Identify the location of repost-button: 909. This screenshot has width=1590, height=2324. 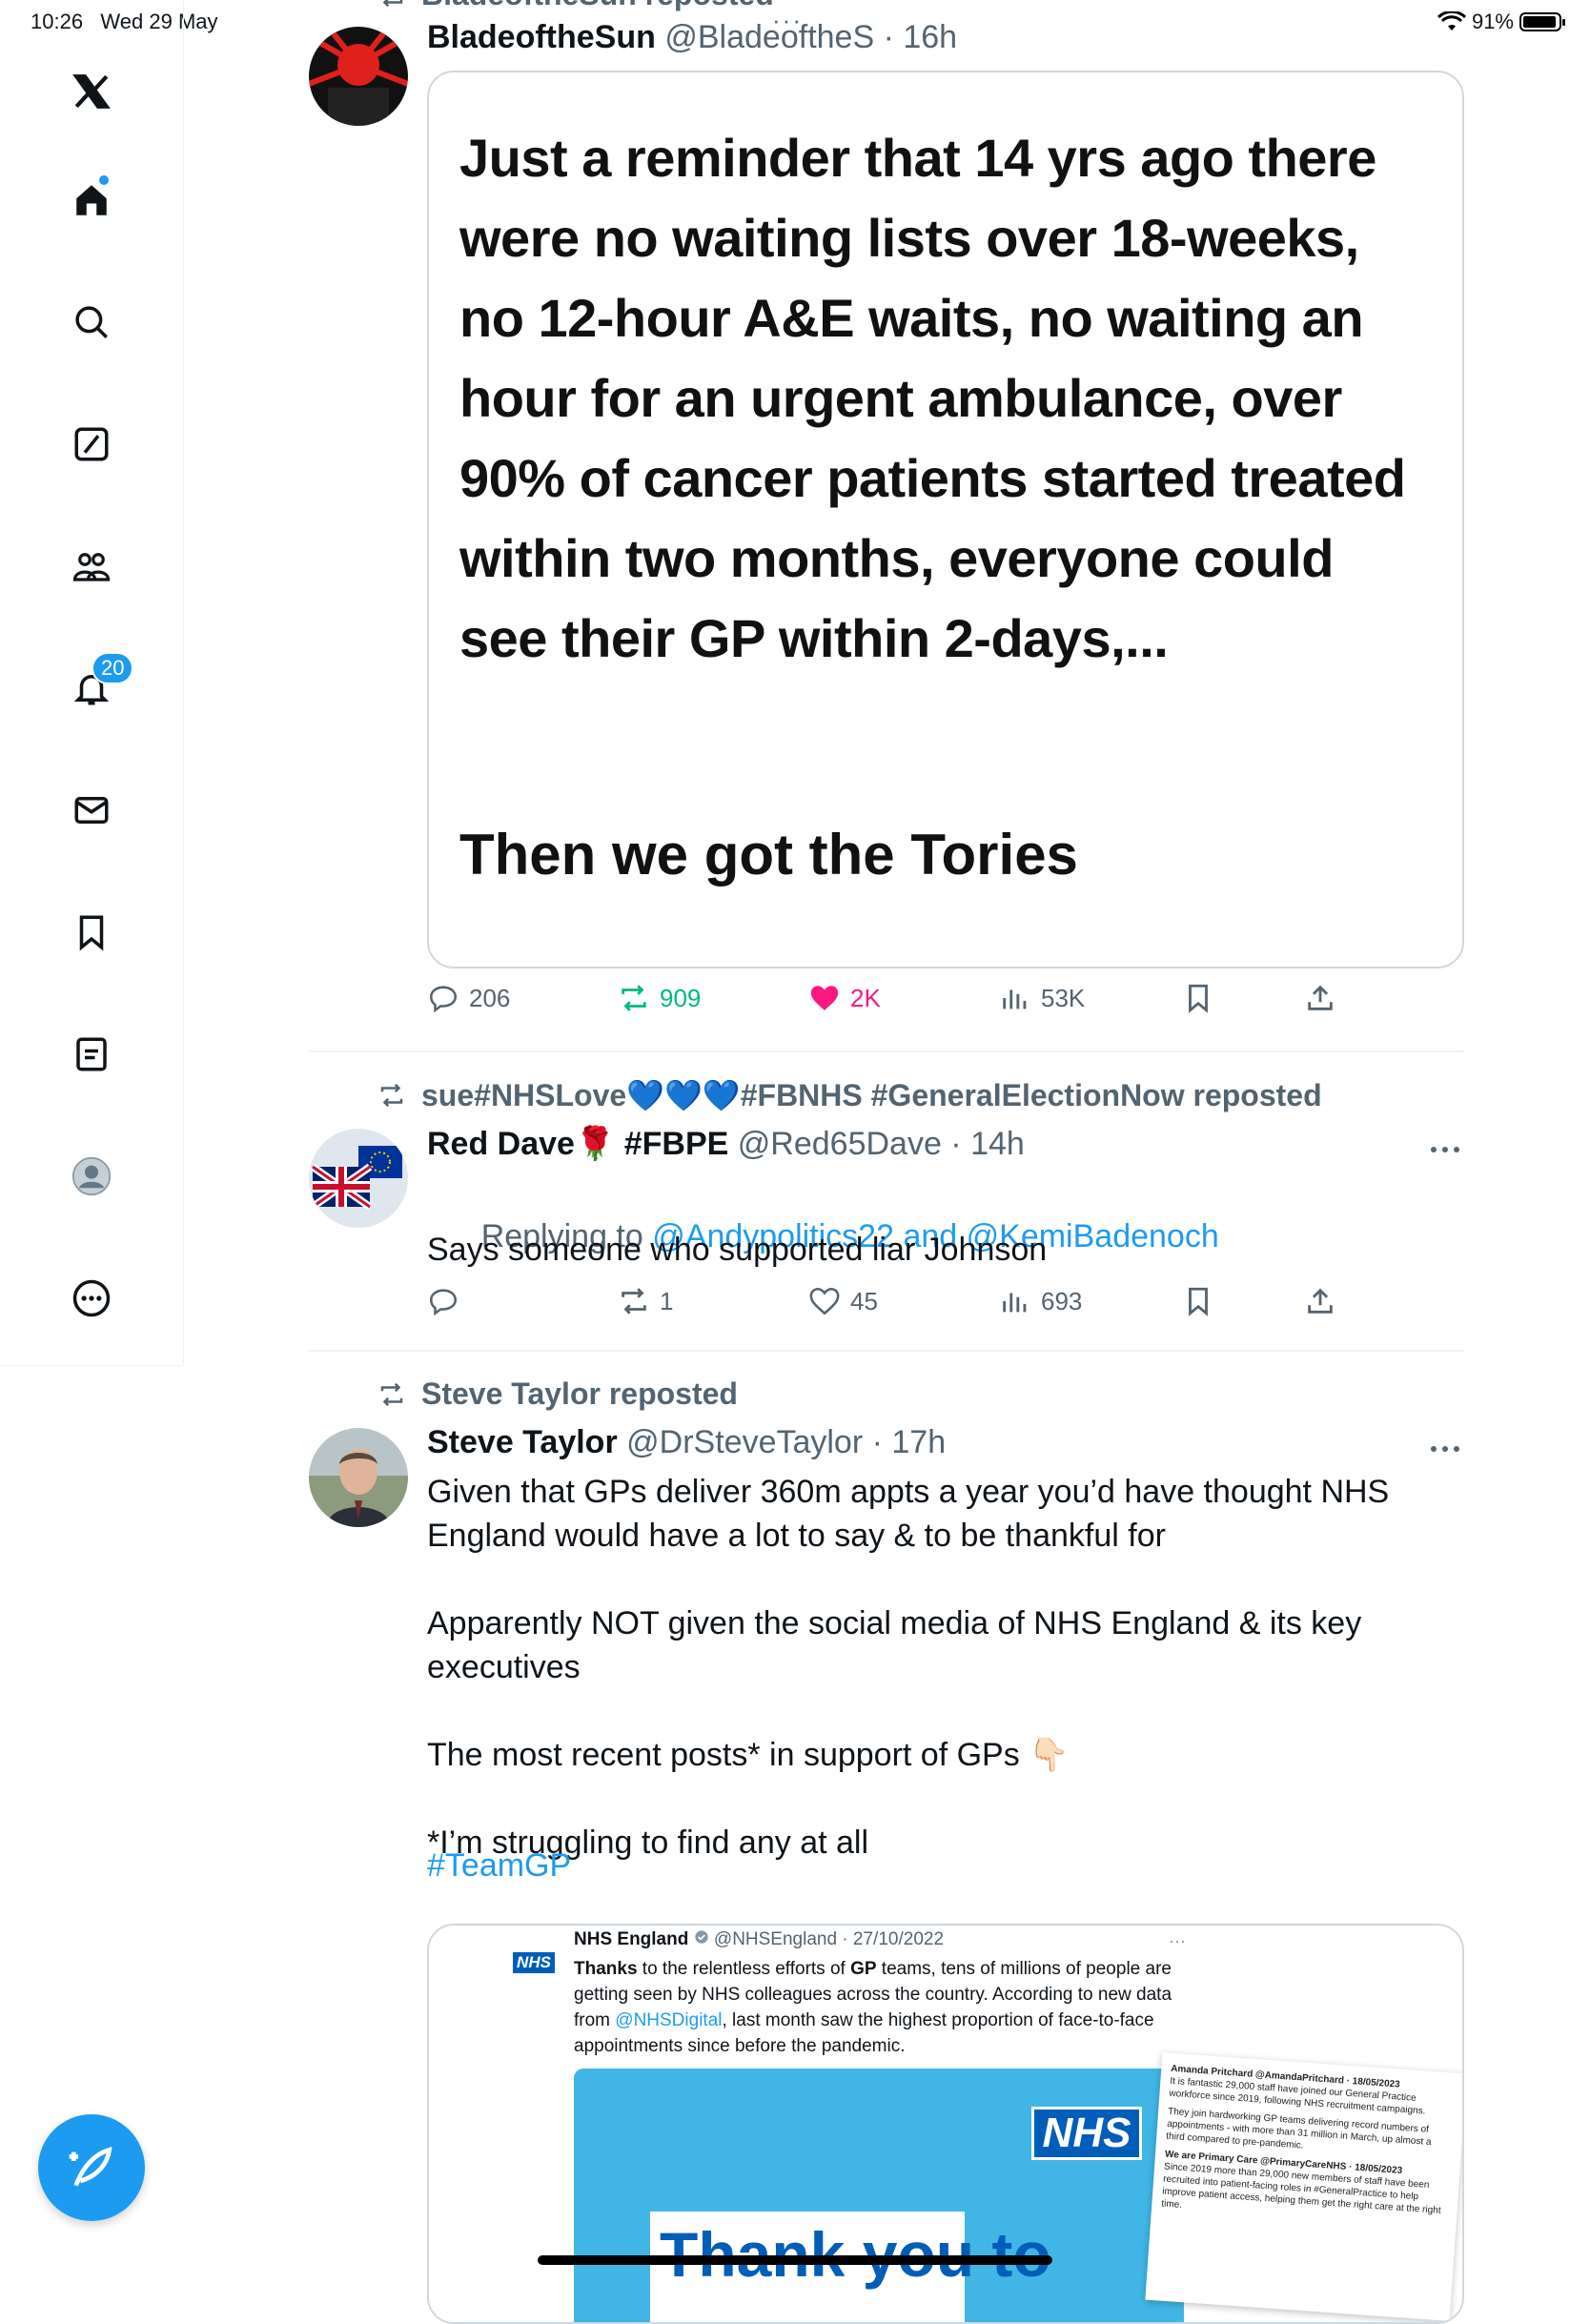
(659, 998).